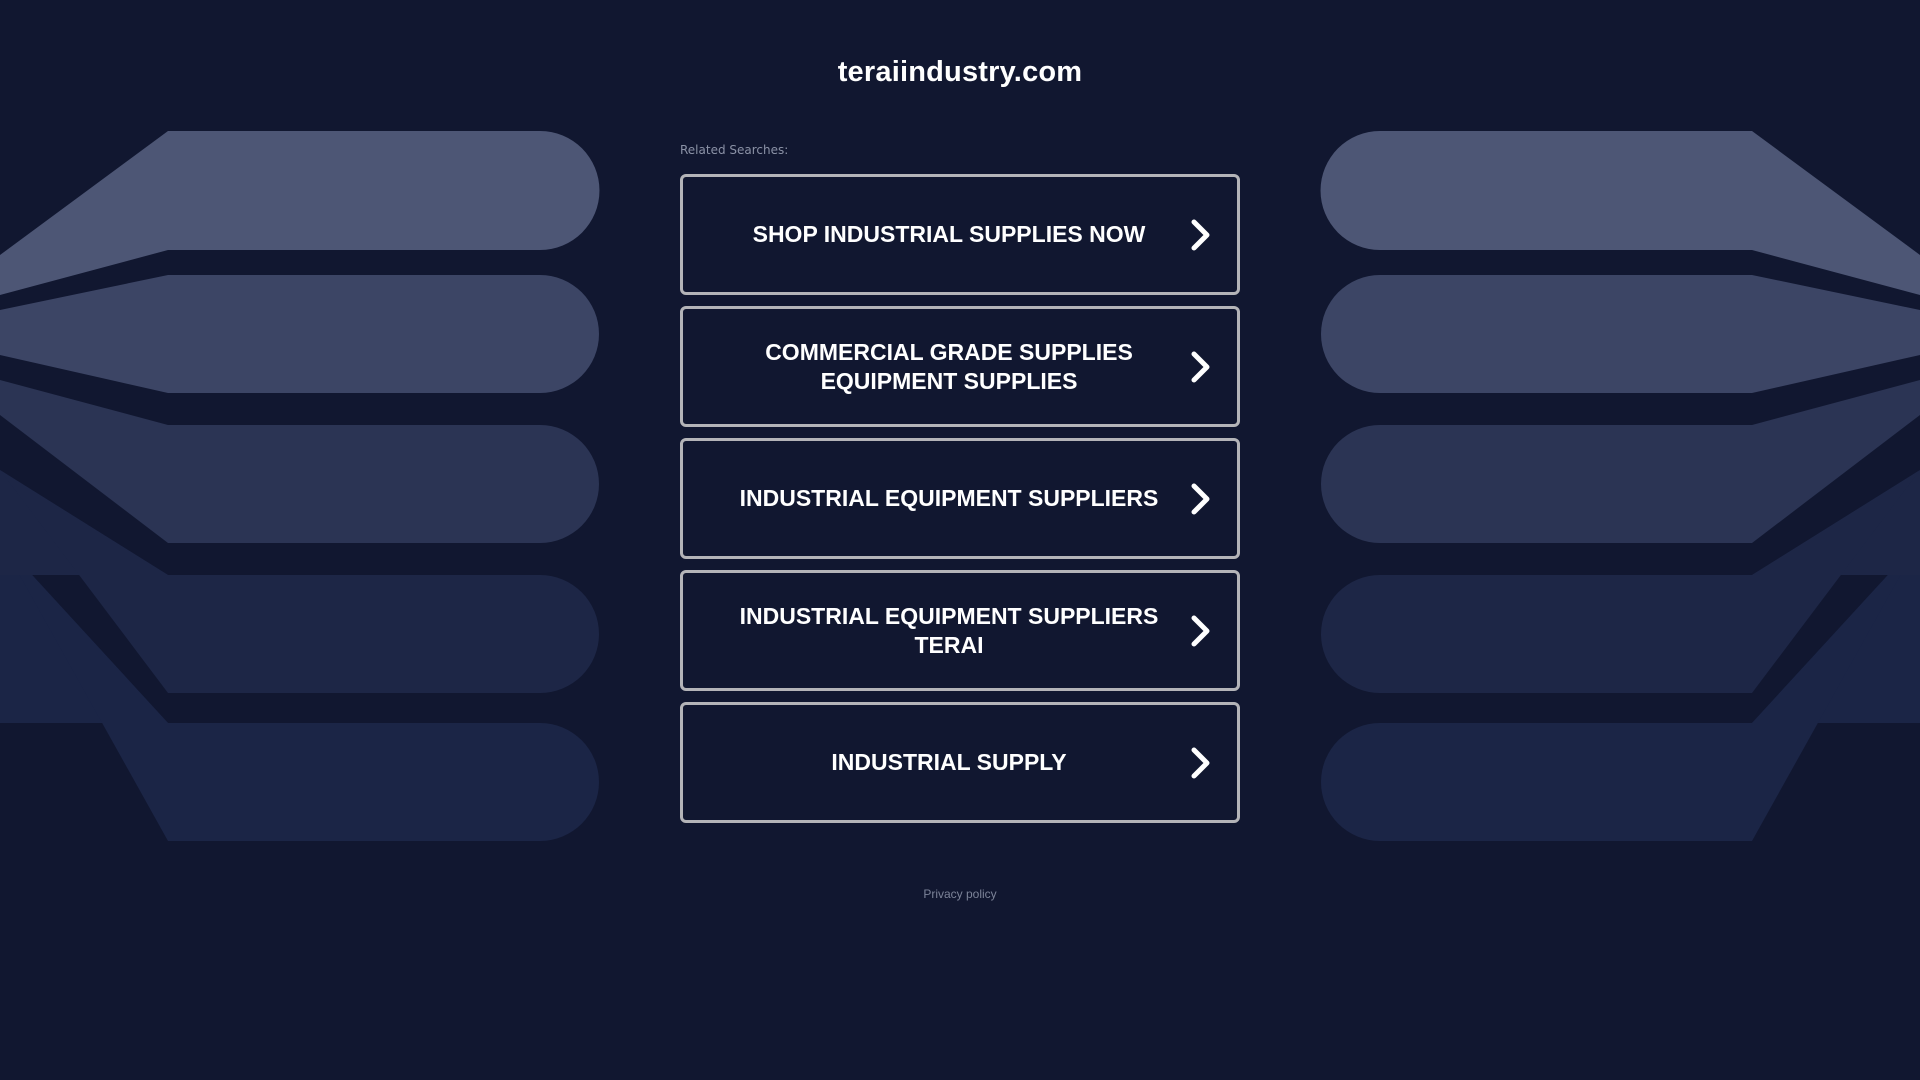 This screenshot has height=1080, width=1920. I want to click on related-search-link-4: INDUSTRIAL EQUIPMENT SUPPLIERS TERAI, so click(960, 630).